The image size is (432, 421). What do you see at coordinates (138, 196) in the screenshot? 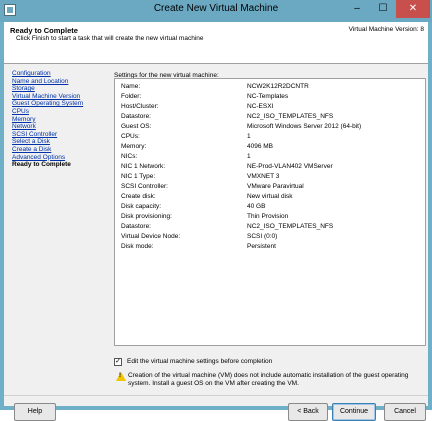
I see `summary-key: Create disk:` at bounding box center [138, 196].